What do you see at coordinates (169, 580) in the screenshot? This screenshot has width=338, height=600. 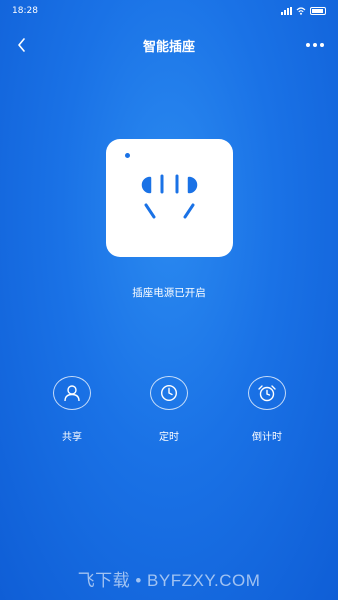 I see `watermark: 飞下载 • BYFZXY.COM` at bounding box center [169, 580].